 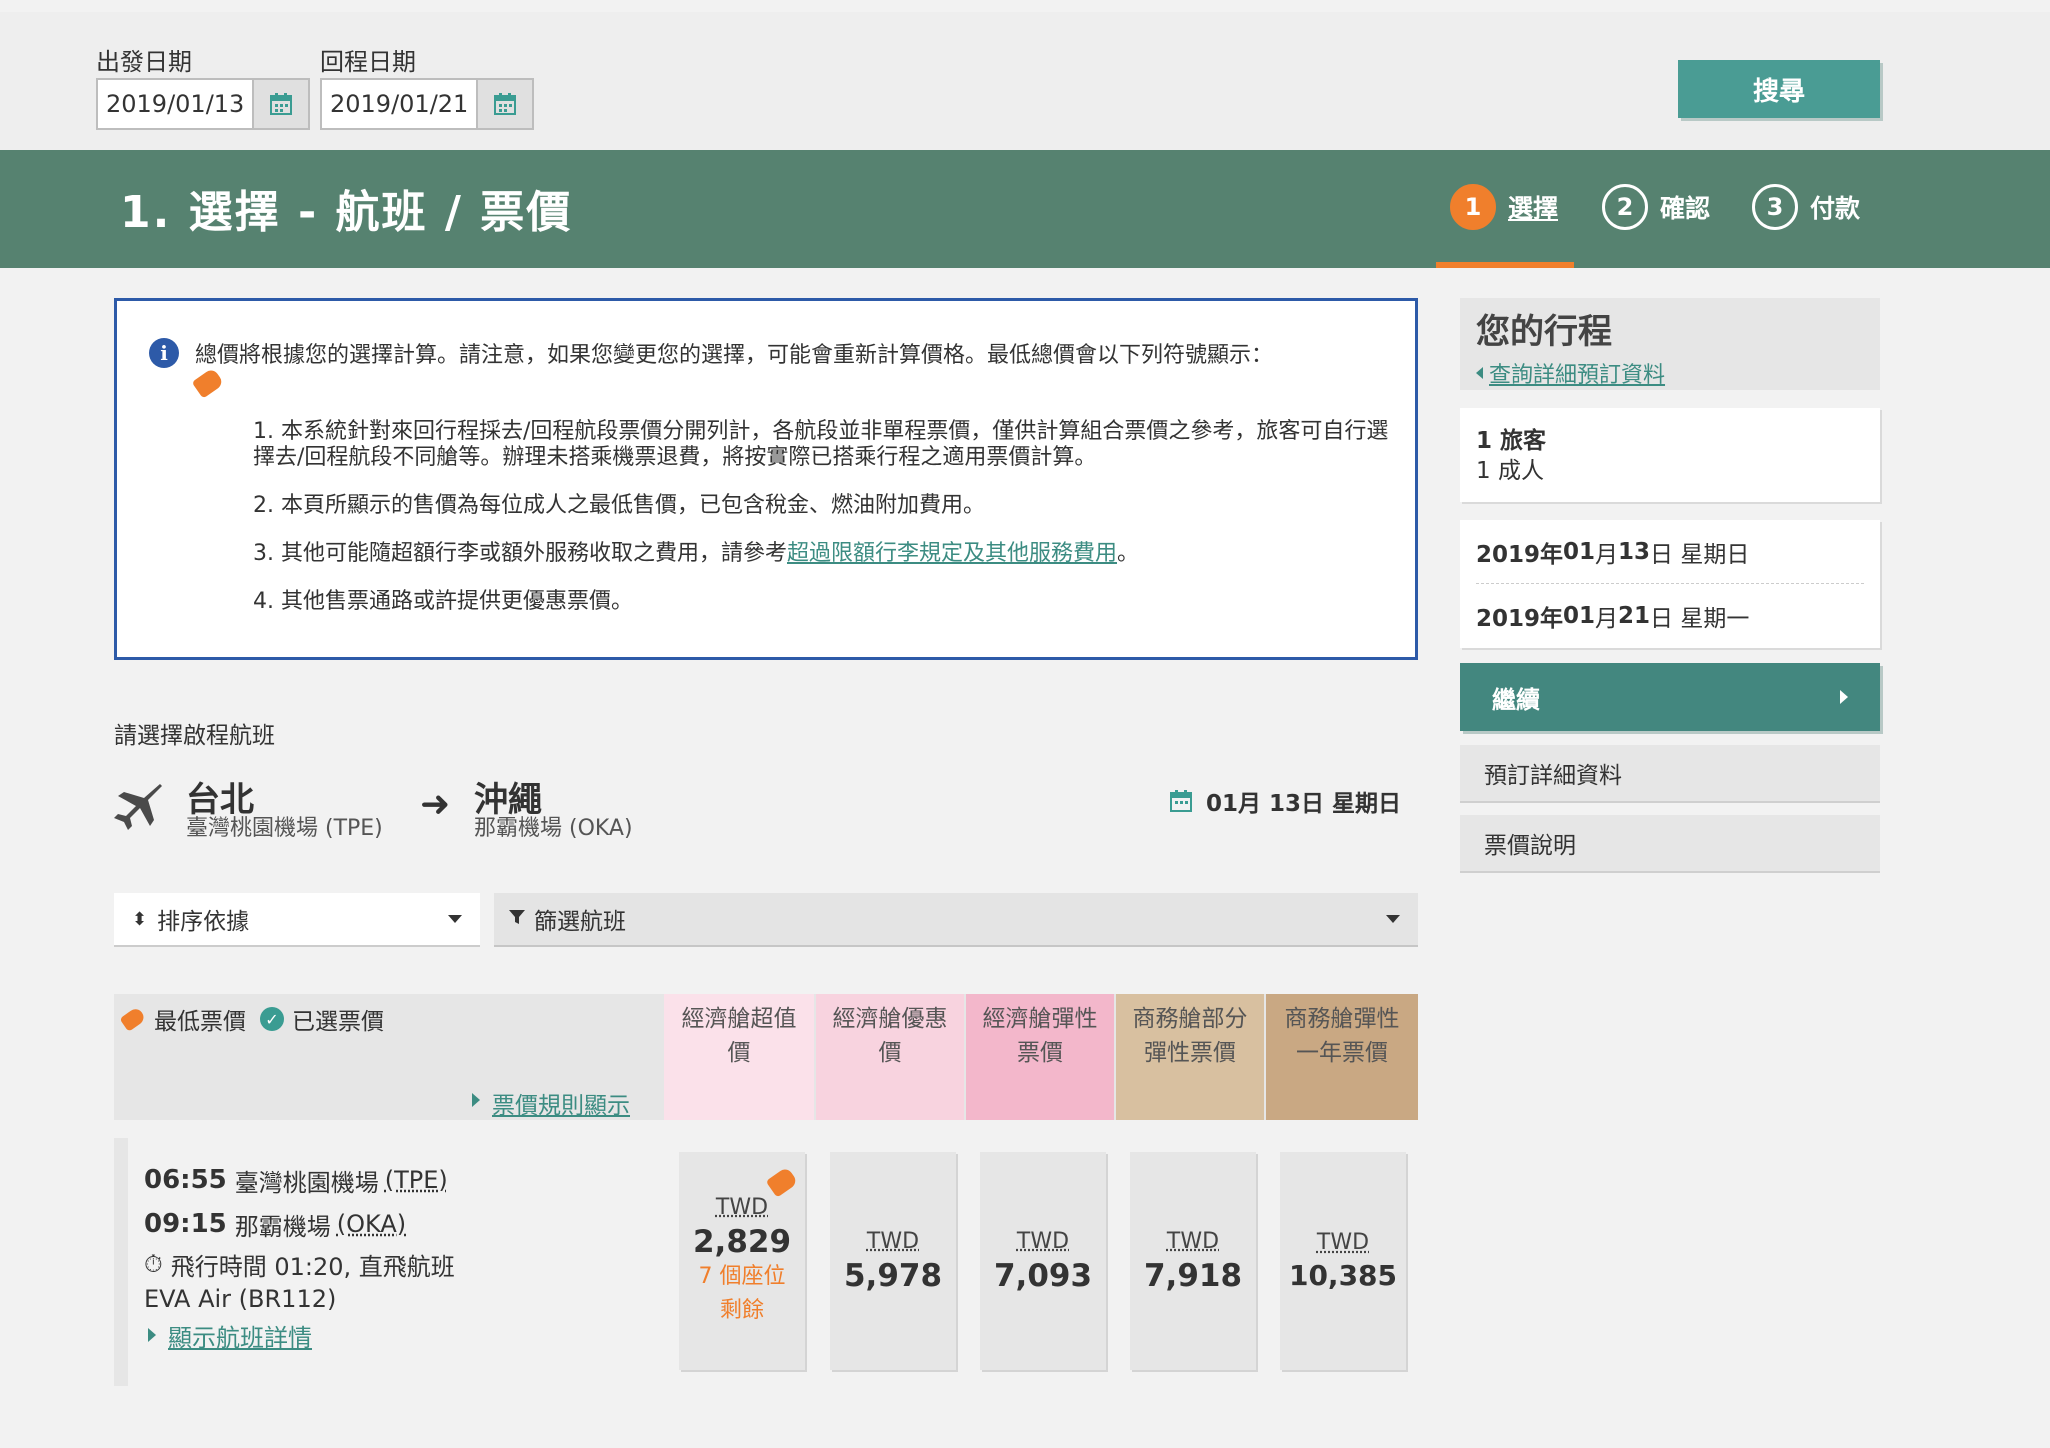 I want to click on step-label: 選擇, so click(x=1533, y=208).